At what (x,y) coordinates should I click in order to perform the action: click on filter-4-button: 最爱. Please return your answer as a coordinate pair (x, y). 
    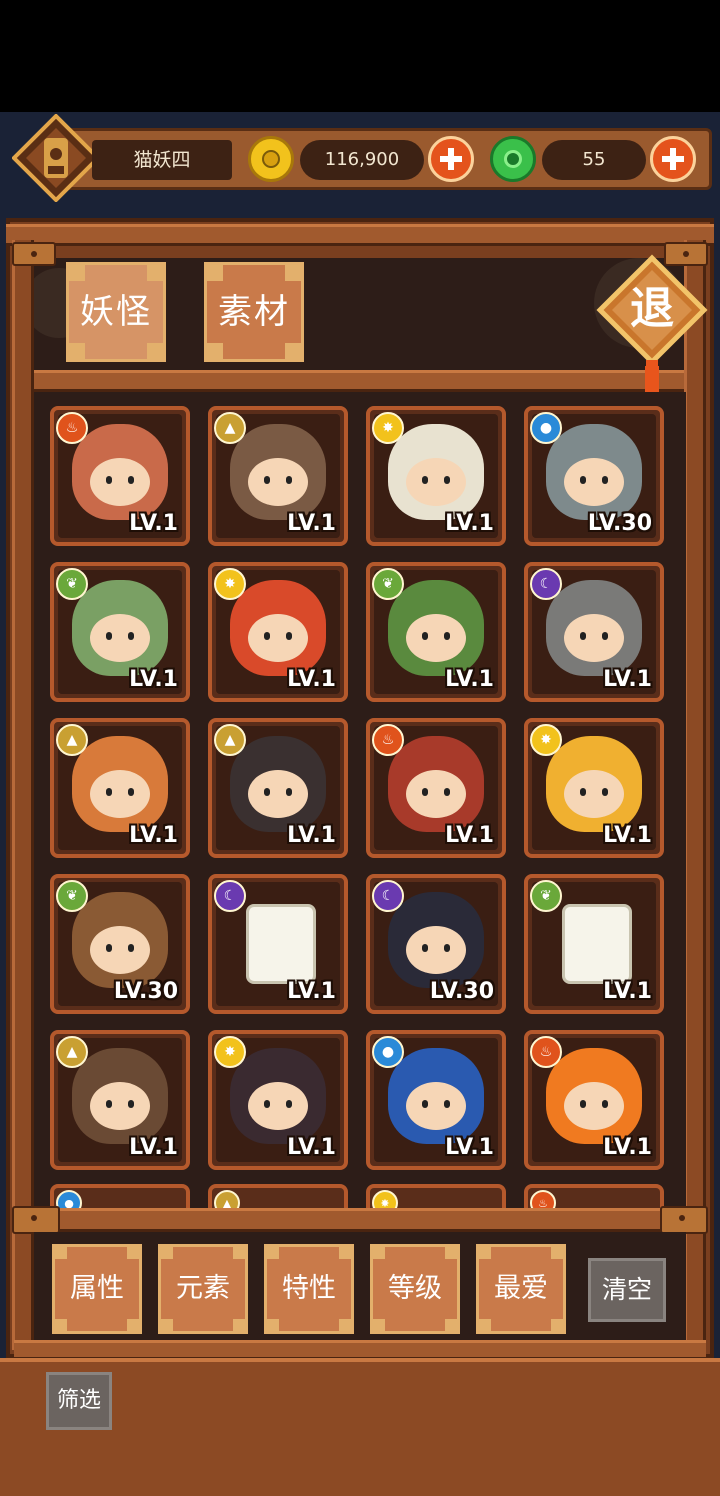
    Looking at the image, I should click on (521, 1289).